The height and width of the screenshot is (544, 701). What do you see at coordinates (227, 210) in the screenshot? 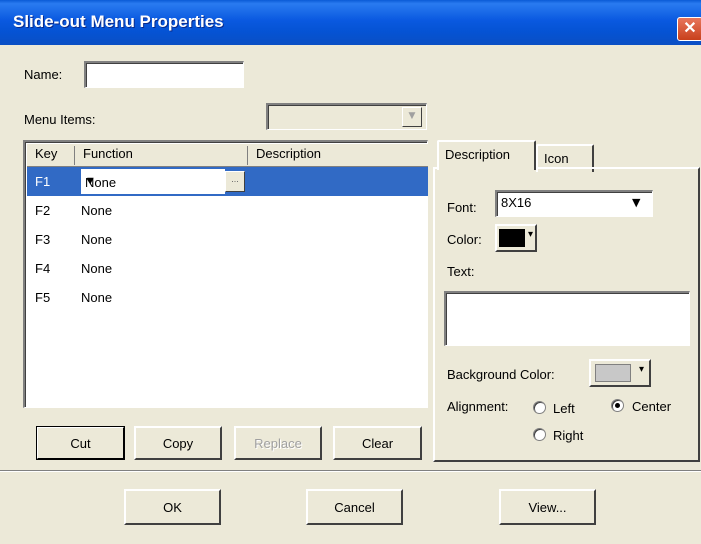
I see `table-row: F2 None` at bounding box center [227, 210].